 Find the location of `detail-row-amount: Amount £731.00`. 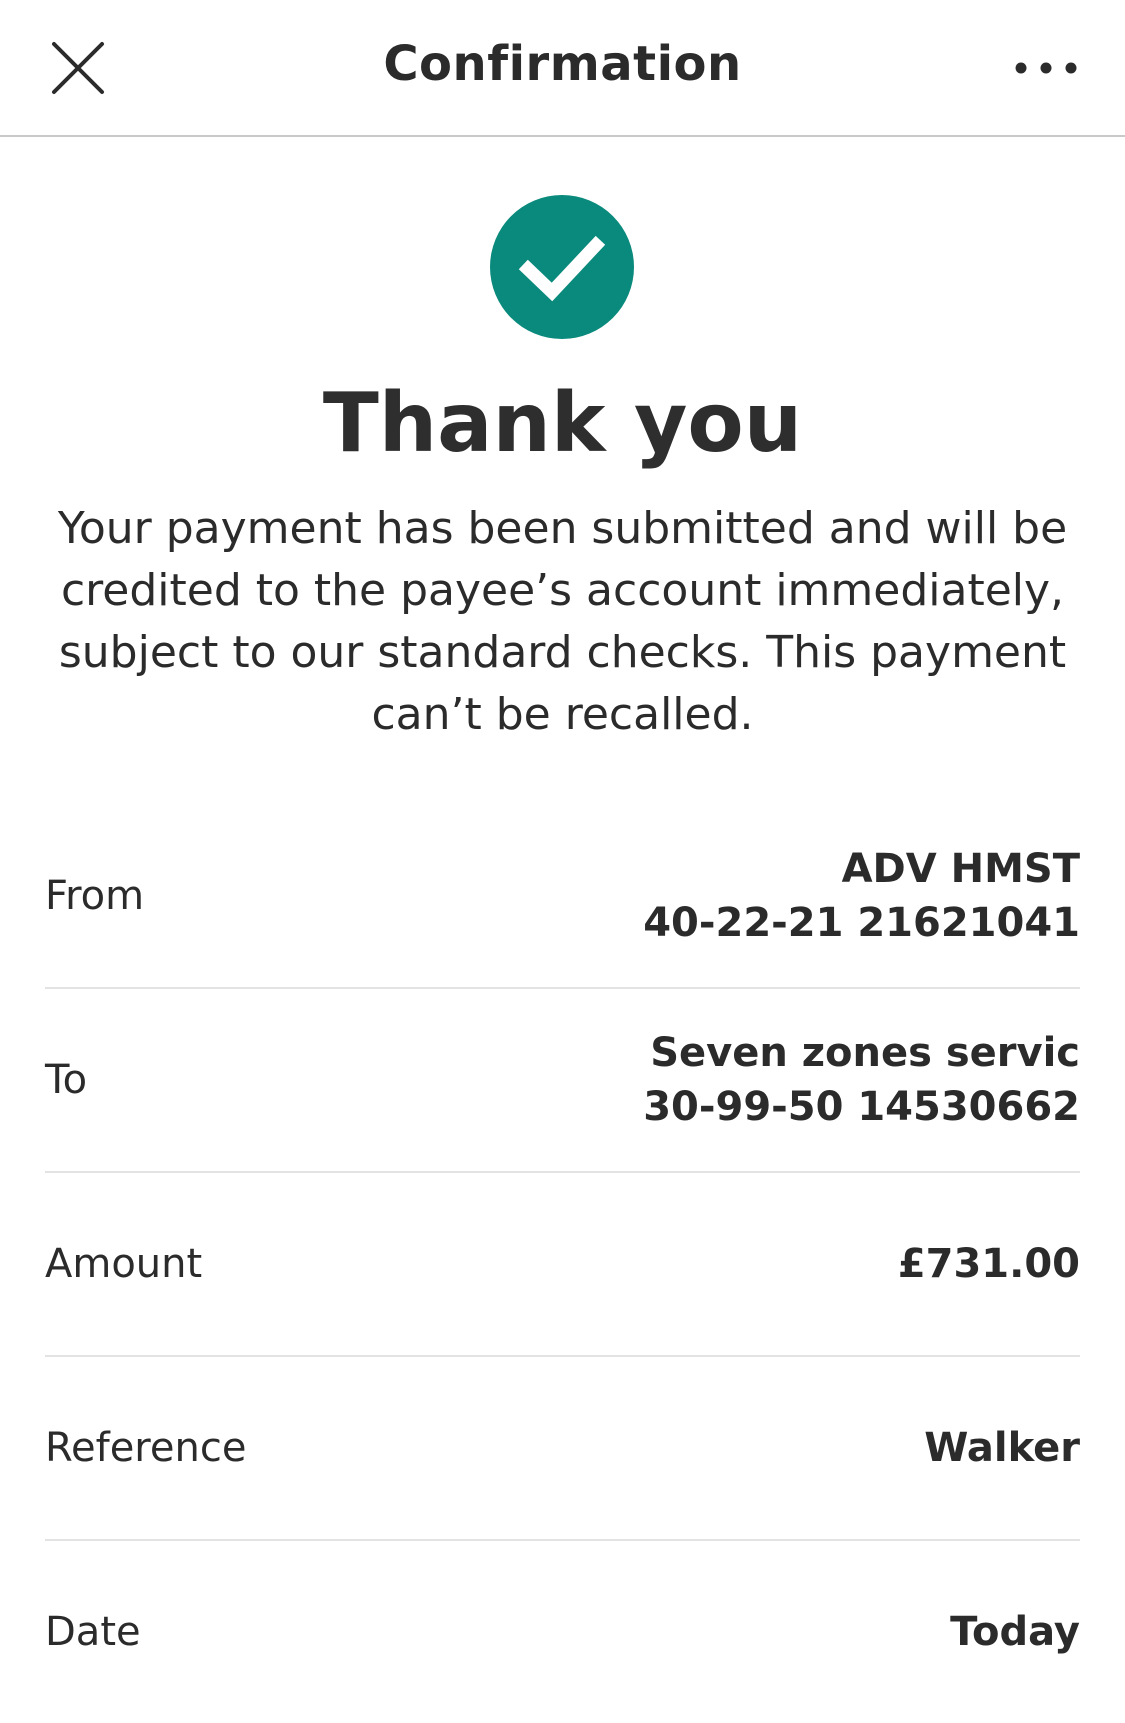

detail-row-amount: Amount £731.00 is located at coordinates (562, 1265).